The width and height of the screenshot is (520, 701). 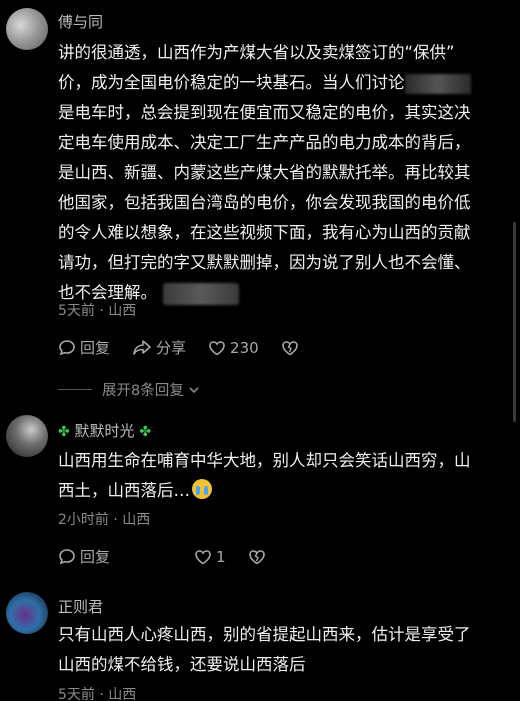 I want to click on expand-label: 展开8条回复, so click(x=143, y=391).